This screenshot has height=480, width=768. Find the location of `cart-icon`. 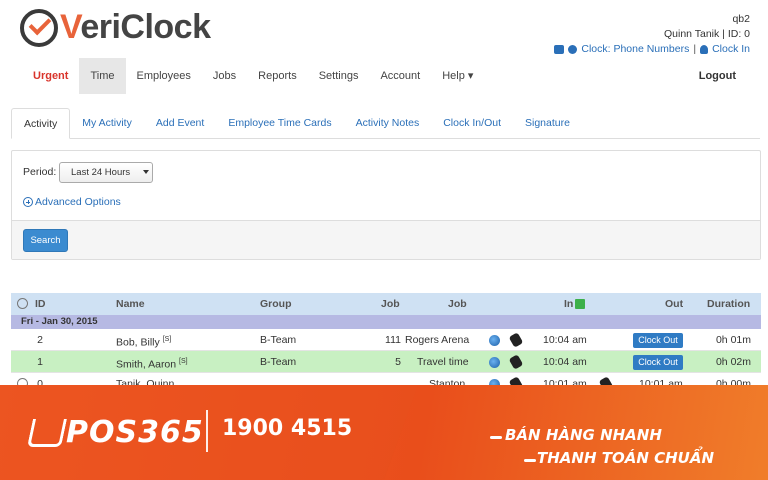

cart-icon is located at coordinates (47, 432).